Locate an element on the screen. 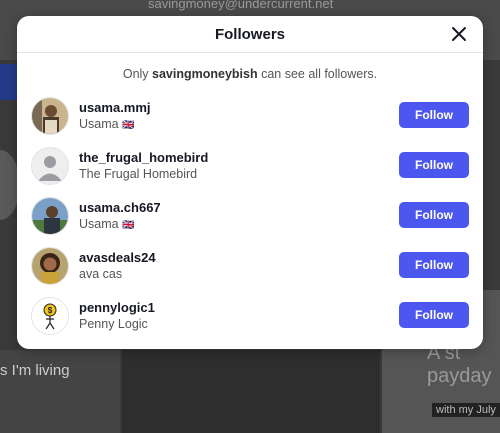 The width and height of the screenshot is (500, 433). modal-header: Followers is located at coordinates (250, 34).